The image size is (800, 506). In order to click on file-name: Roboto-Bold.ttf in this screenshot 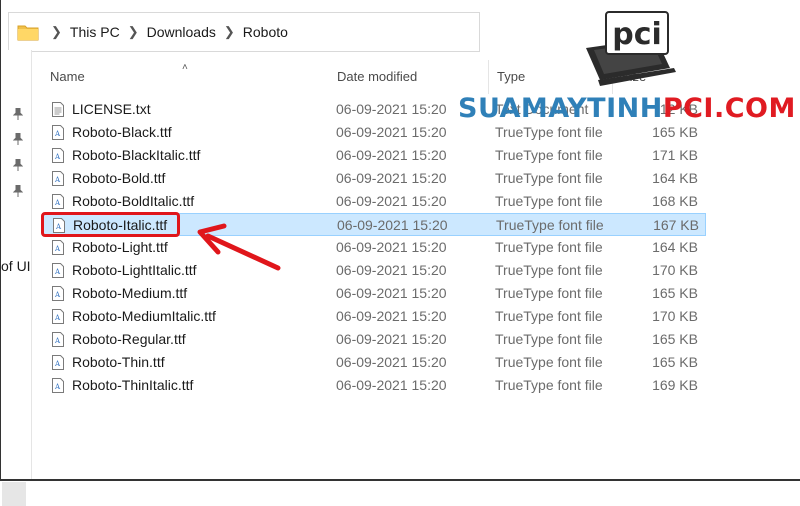, I will do `click(119, 178)`.